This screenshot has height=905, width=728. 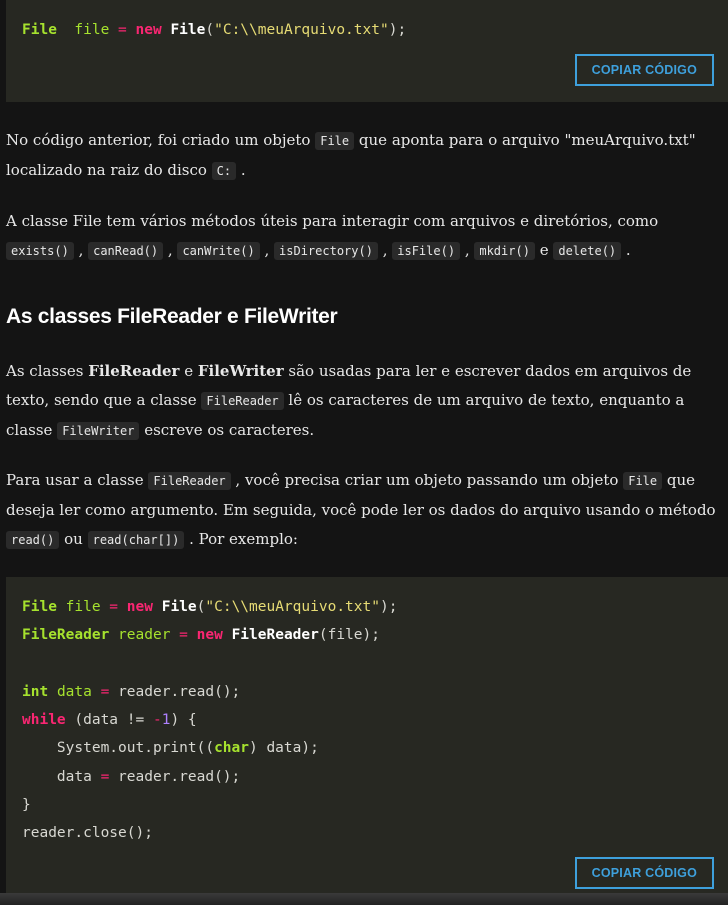 What do you see at coordinates (364, 899) in the screenshot?
I see `bottom-scroll-edge` at bounding box center [364, 899].